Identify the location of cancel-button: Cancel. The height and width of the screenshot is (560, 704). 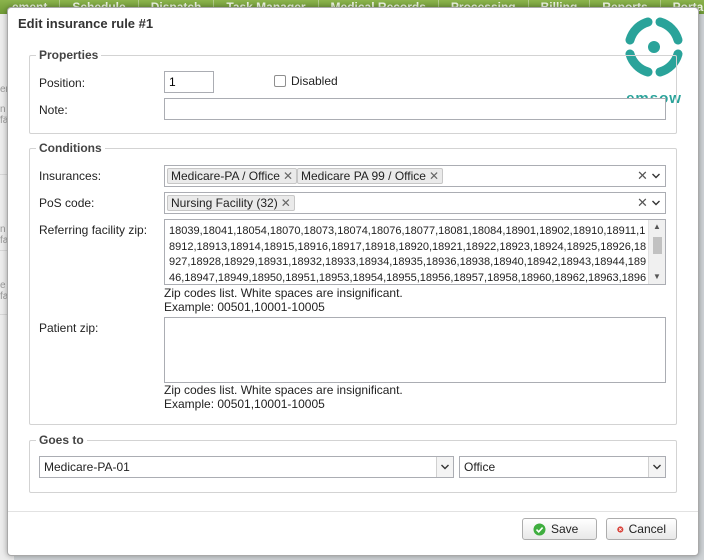
(641, 529).